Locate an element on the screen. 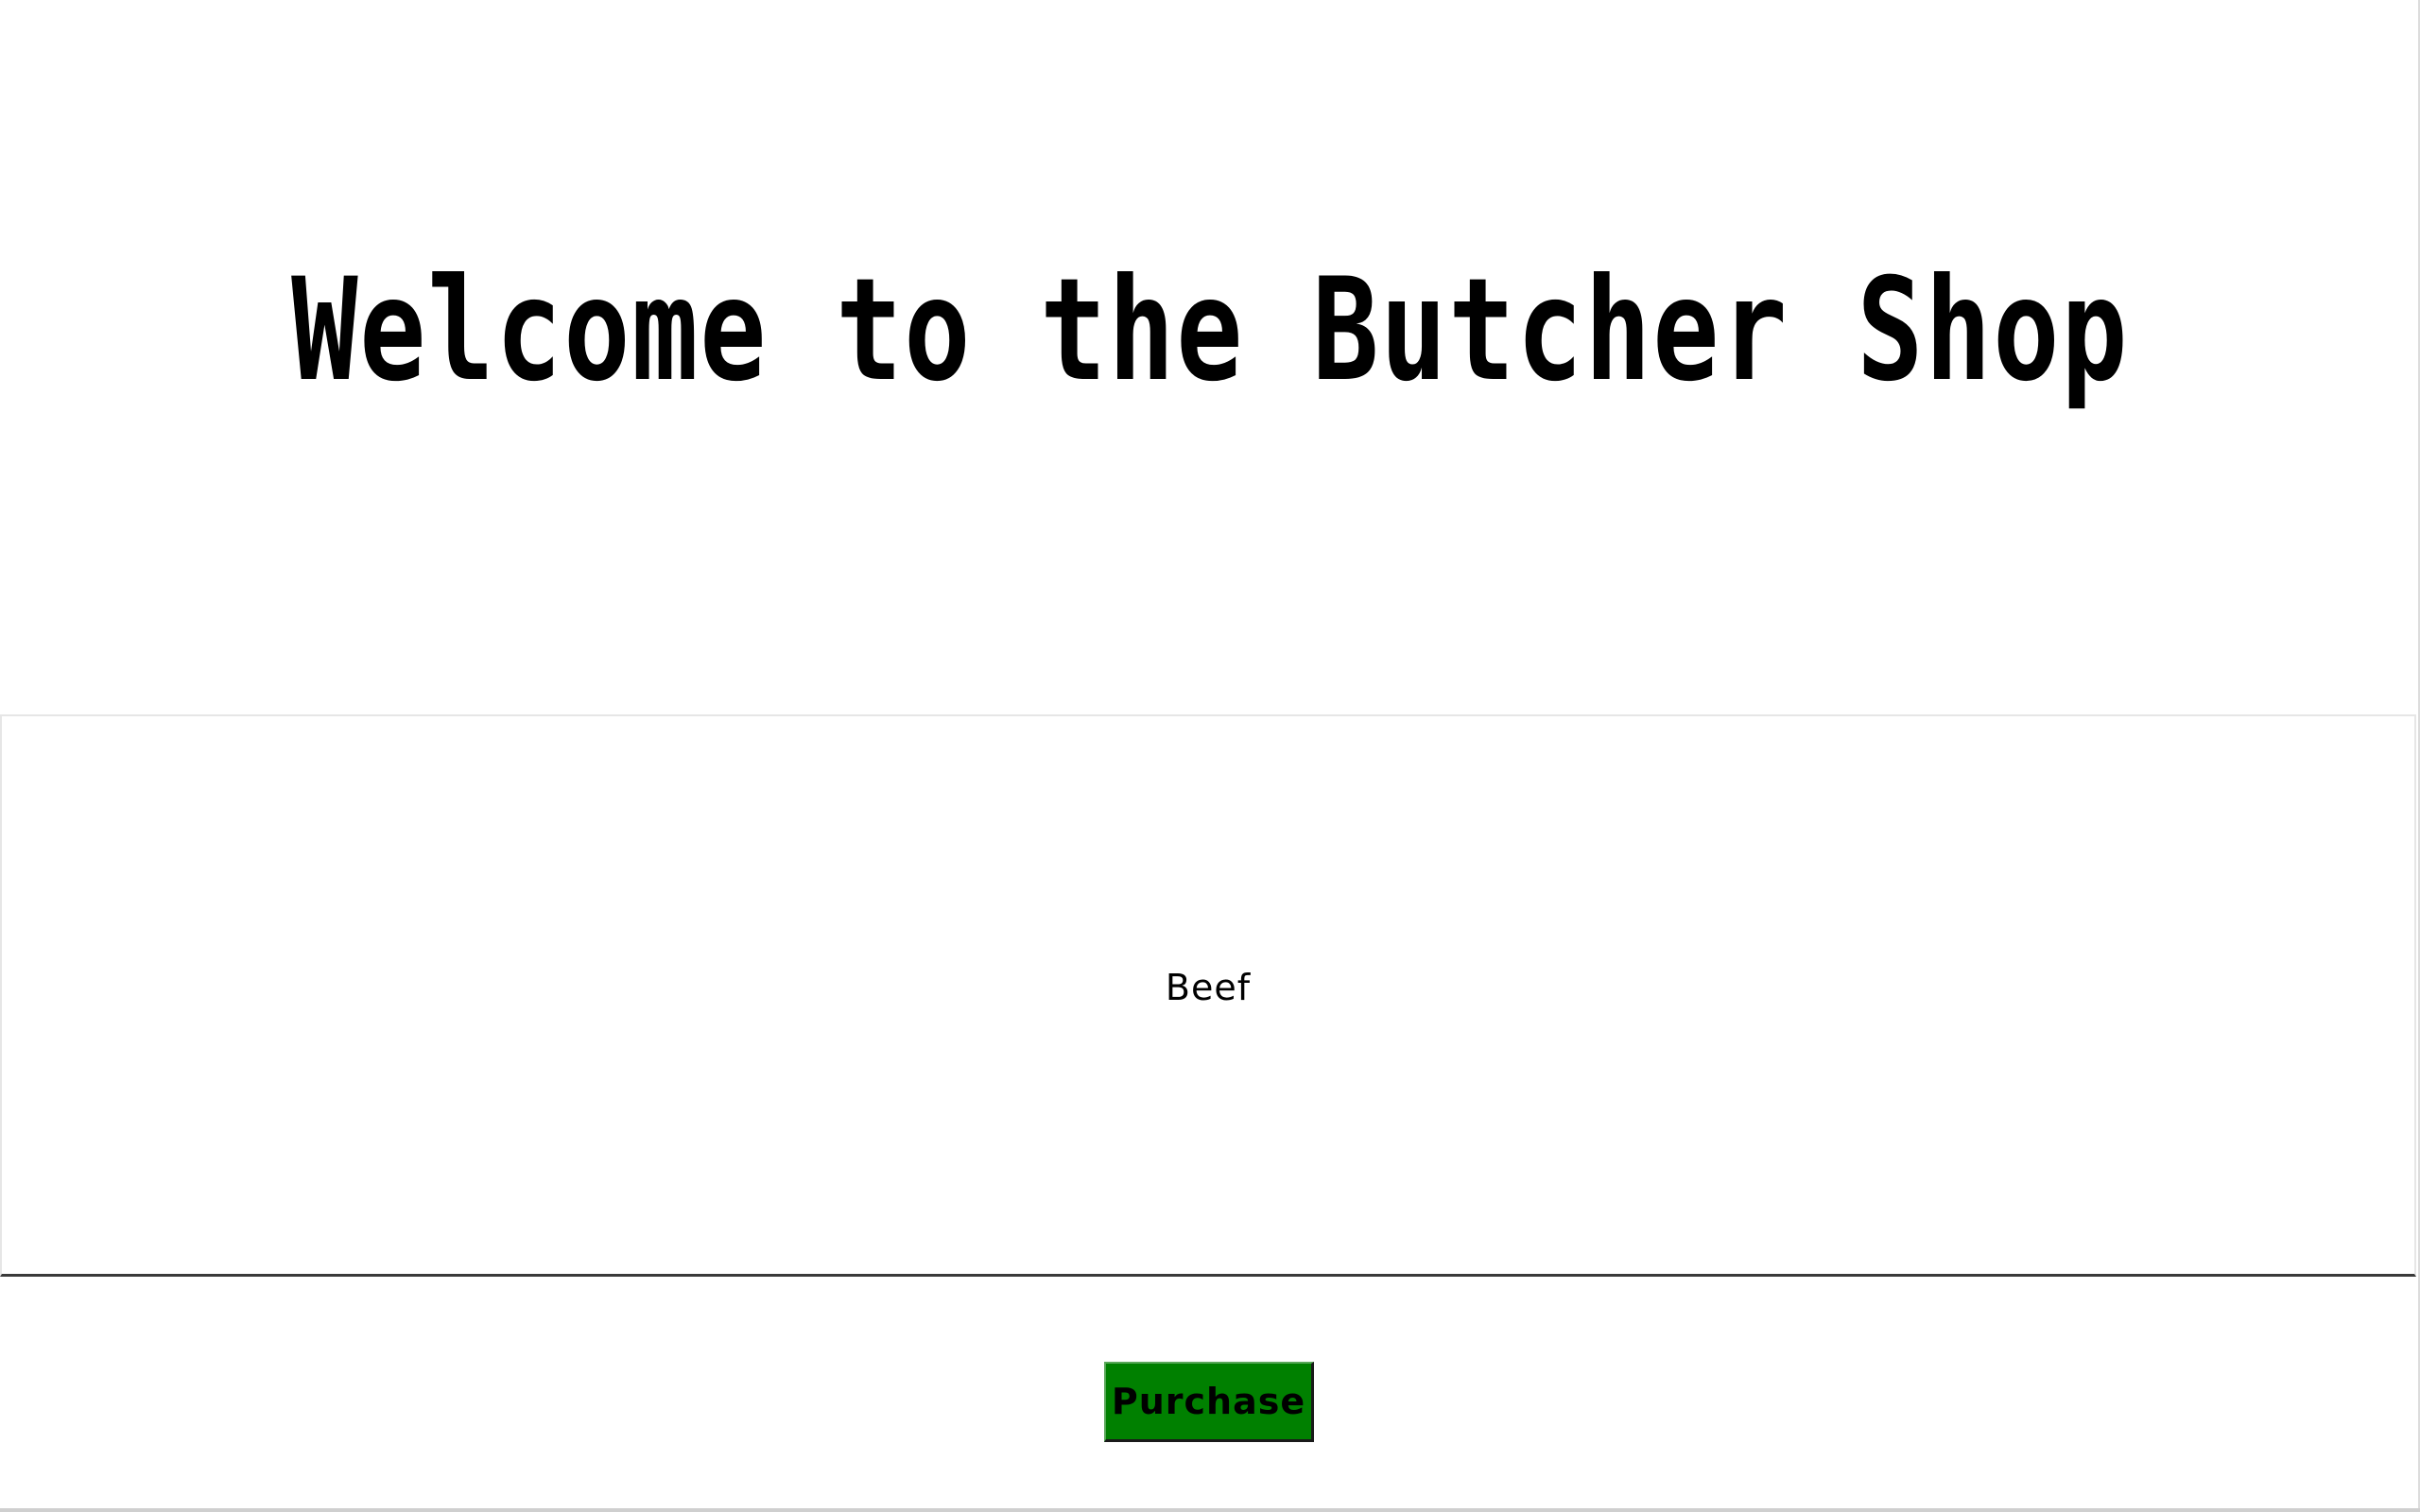 The image size is (2420, 1512). product-name: Beef is located at coordinates (1208, 987).